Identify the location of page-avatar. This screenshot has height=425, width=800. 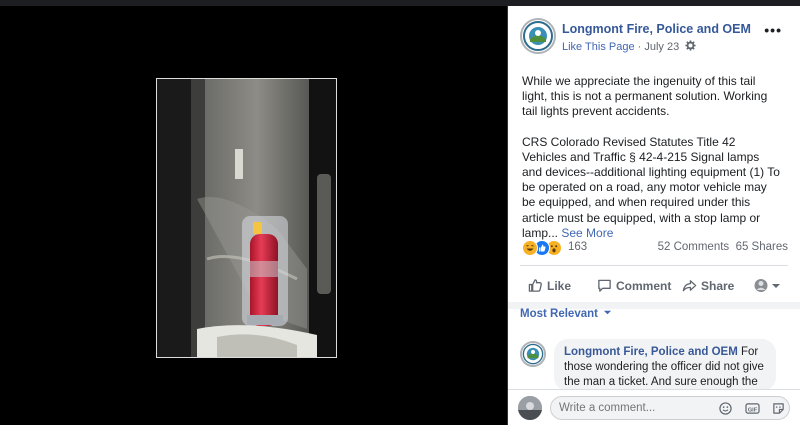
(538, 36).